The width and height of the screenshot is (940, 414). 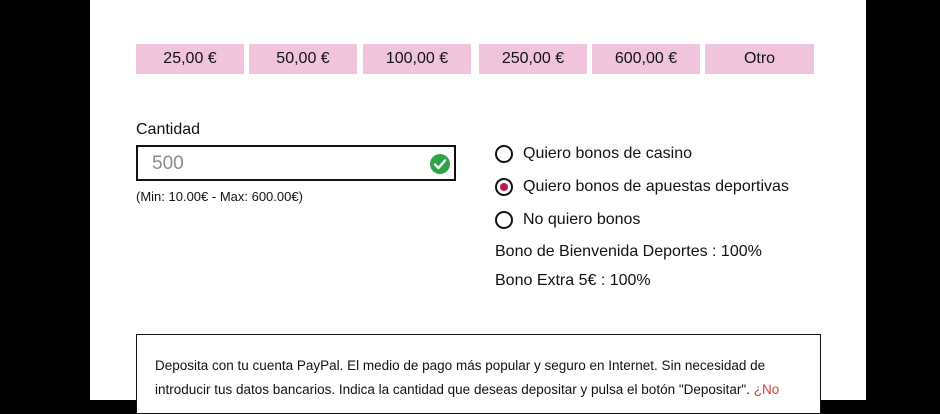 I want to click on amount-option-250: 250,00 €, so click(x=533, y=59).